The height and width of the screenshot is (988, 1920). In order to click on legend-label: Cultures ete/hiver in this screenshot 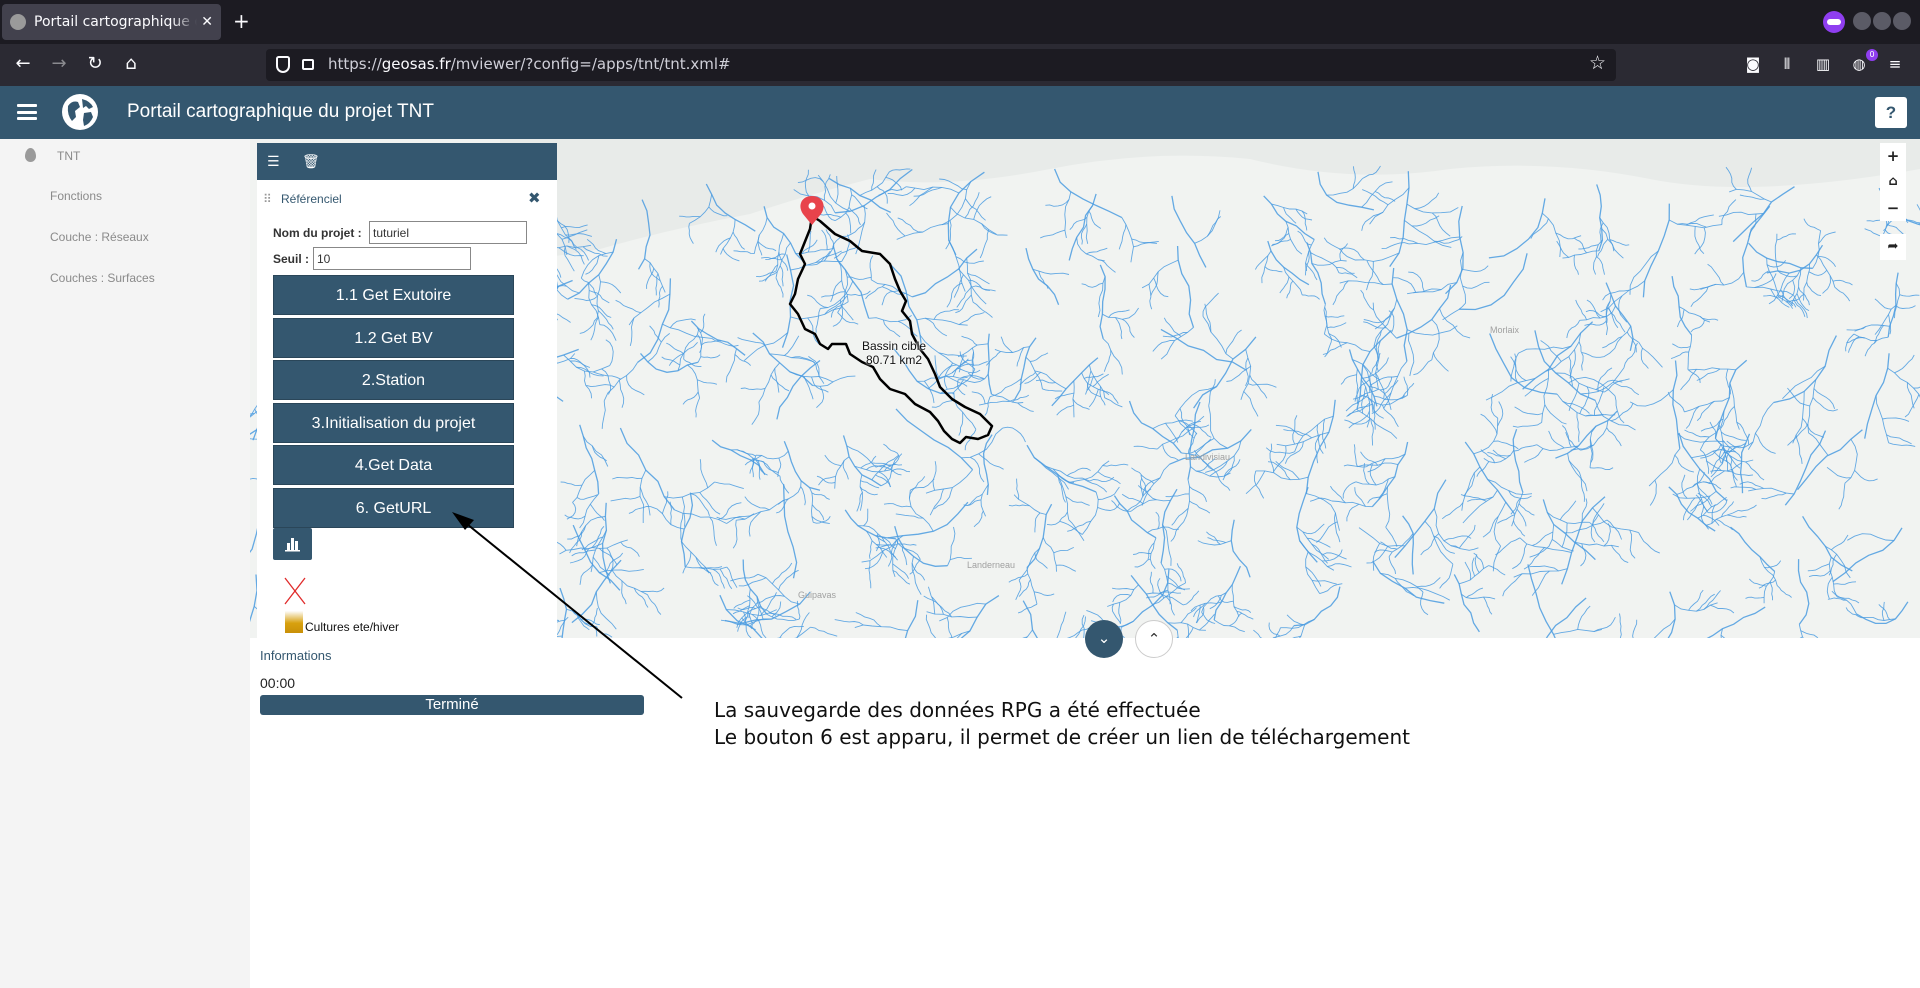, I will do `click(352, 627)`.